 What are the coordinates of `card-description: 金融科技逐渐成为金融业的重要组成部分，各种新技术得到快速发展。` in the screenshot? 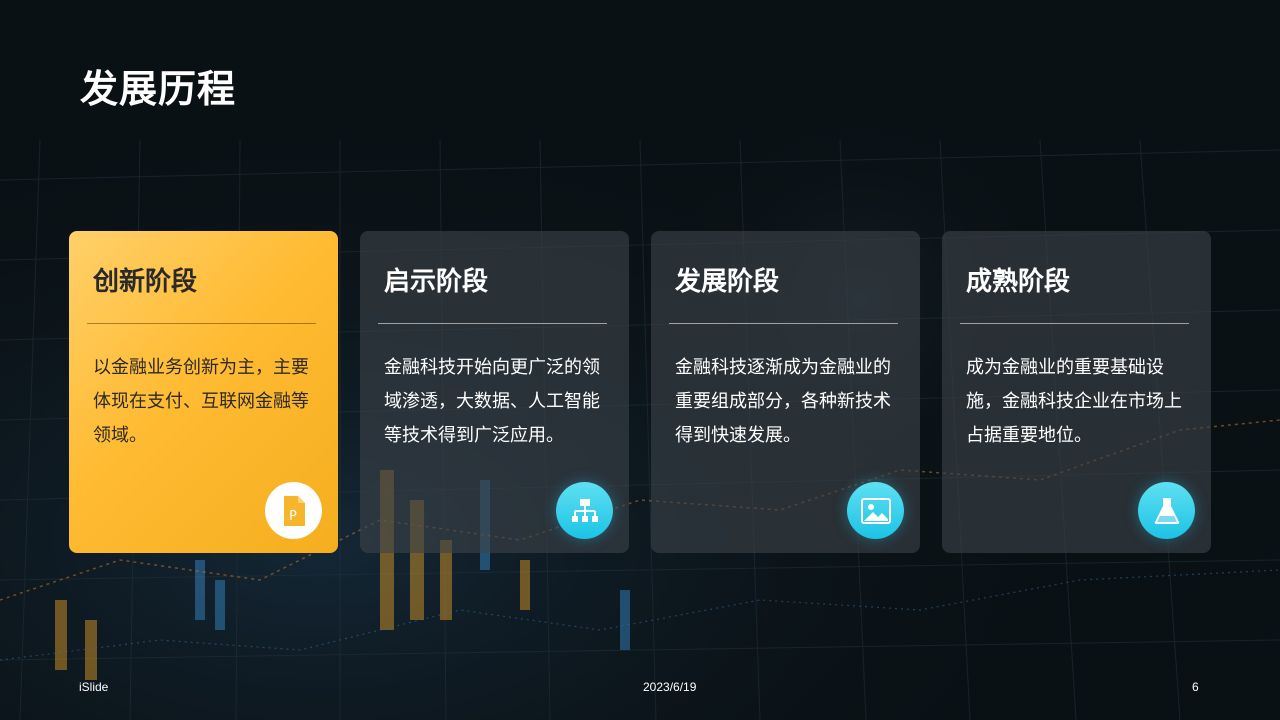 It's located at (783, 401).